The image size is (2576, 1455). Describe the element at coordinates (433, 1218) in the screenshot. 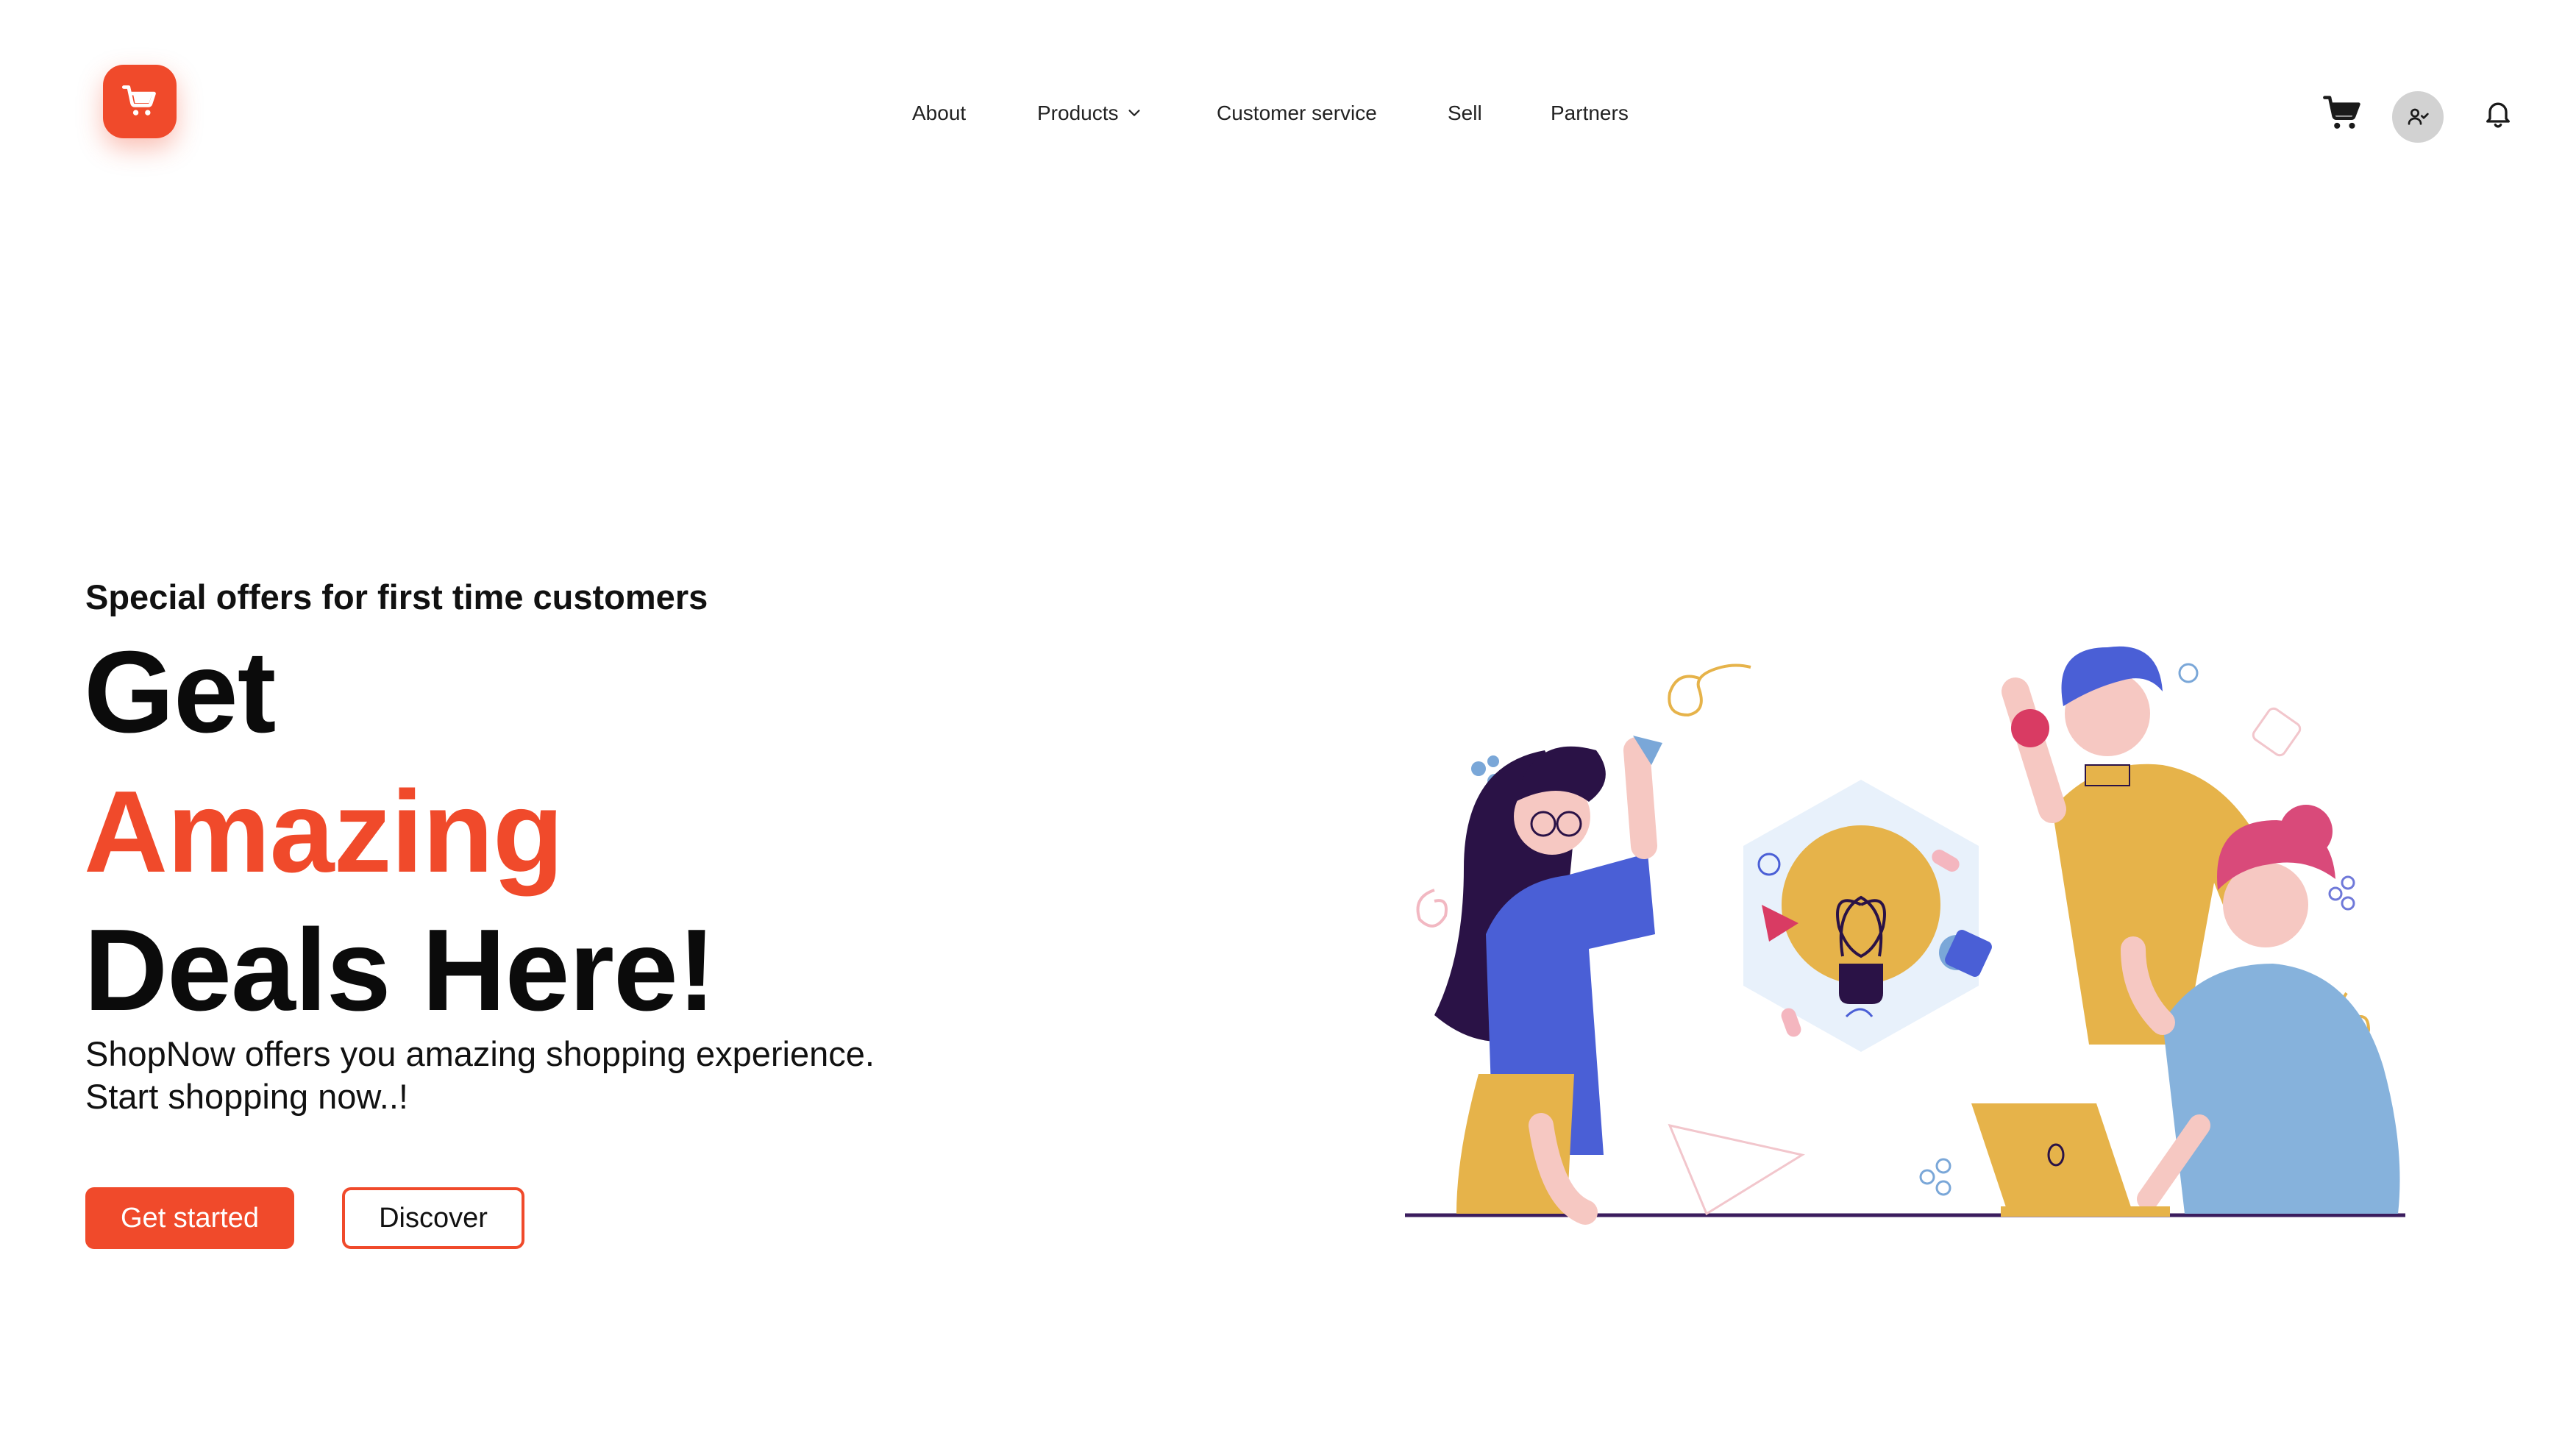

I see `discover-button: Discover` at that location.